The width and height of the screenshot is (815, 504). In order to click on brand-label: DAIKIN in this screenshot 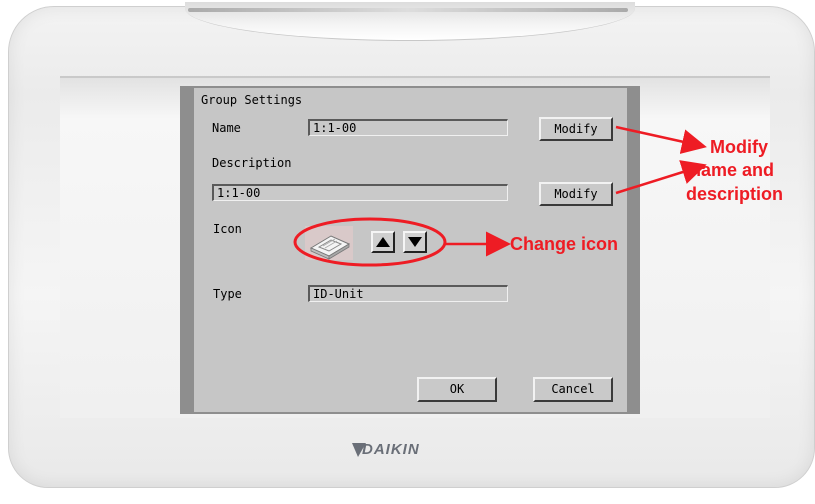, I will do `click(391, 449)`.